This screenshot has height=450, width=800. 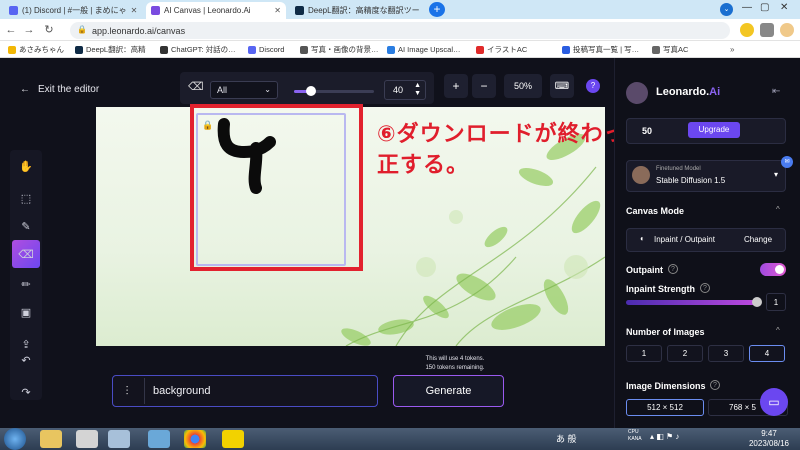 What do you see at coordinates (195, 439) in the screenshot?
I see `chrome-icon` at bounding box center [195, 439].